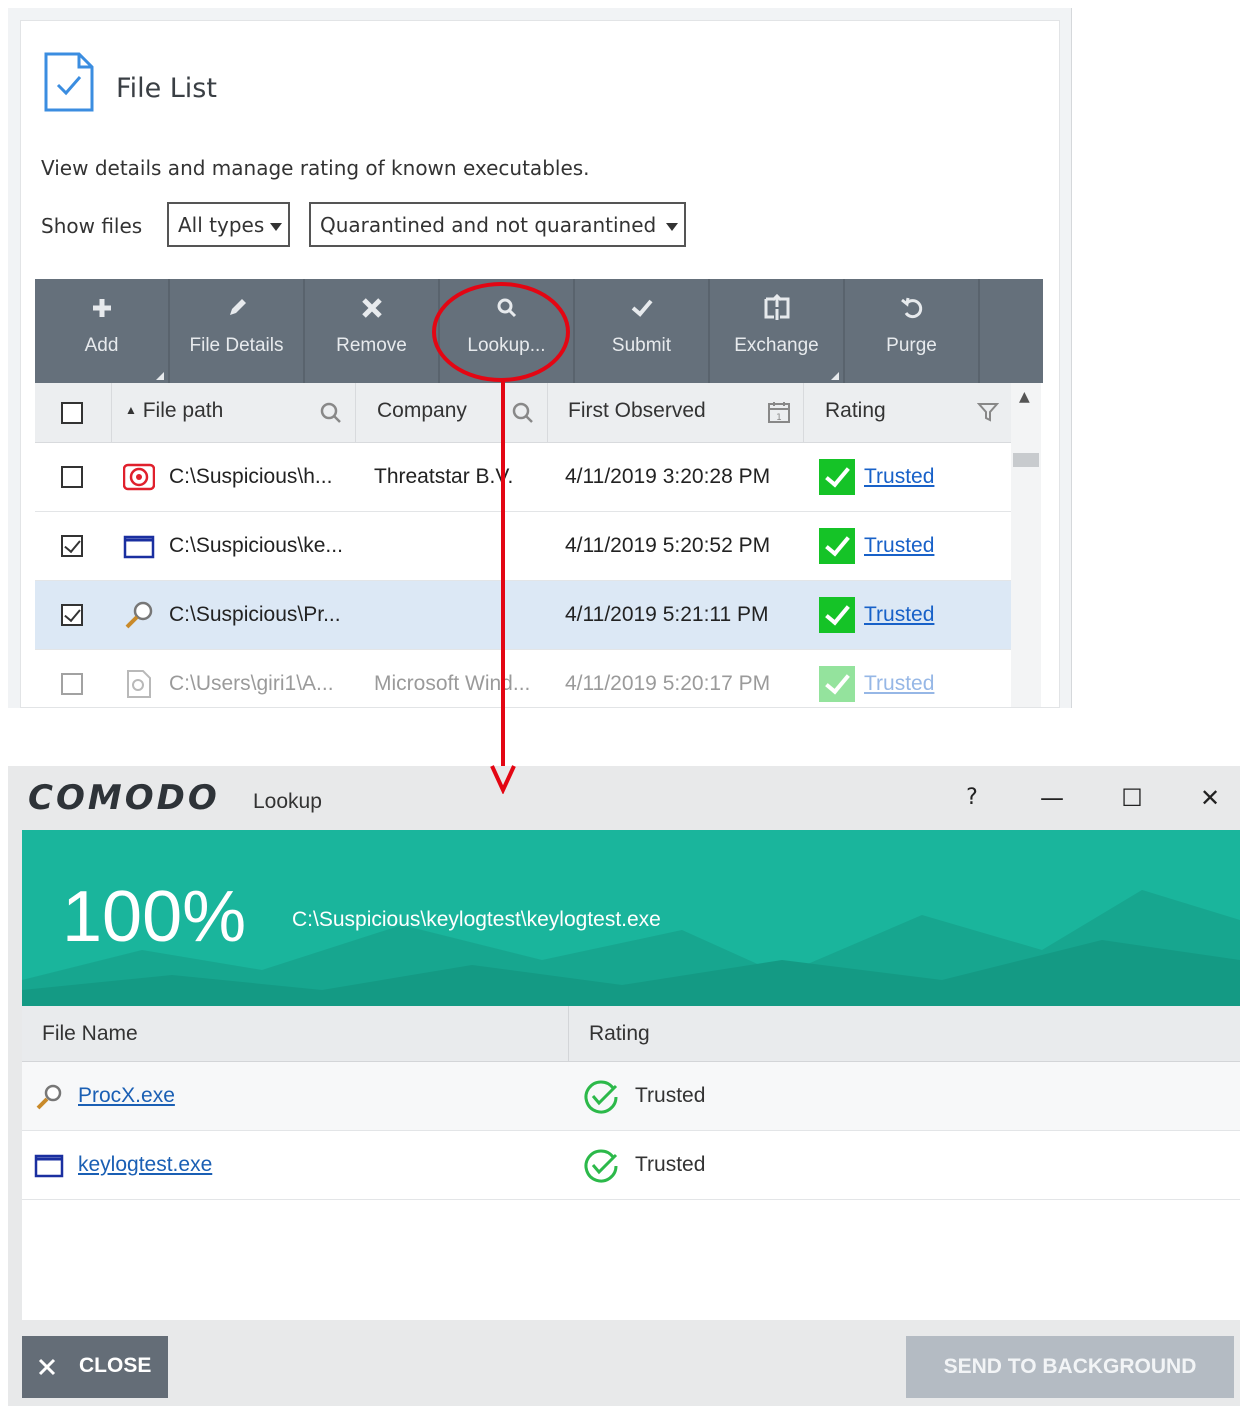 The height and width of the screenshot is (1406, 1240). What do you see at coordinates (911, 345) in the screenshot?
I see `purge-label: Purge` at bounding box center [911, 345].